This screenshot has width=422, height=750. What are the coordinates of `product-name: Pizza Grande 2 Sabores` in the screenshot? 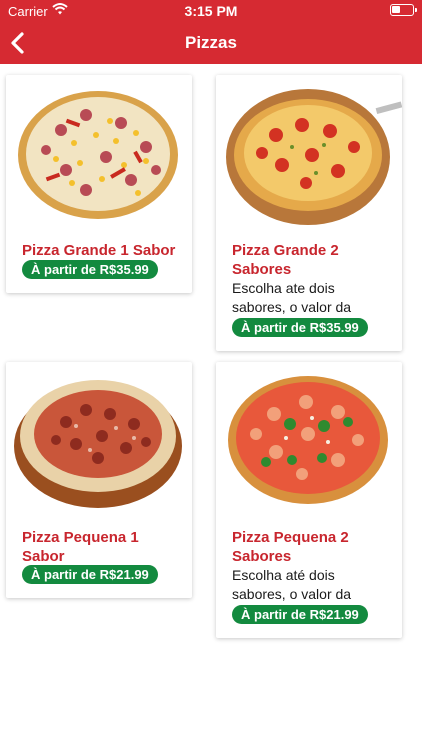 It's located at (285, 260).